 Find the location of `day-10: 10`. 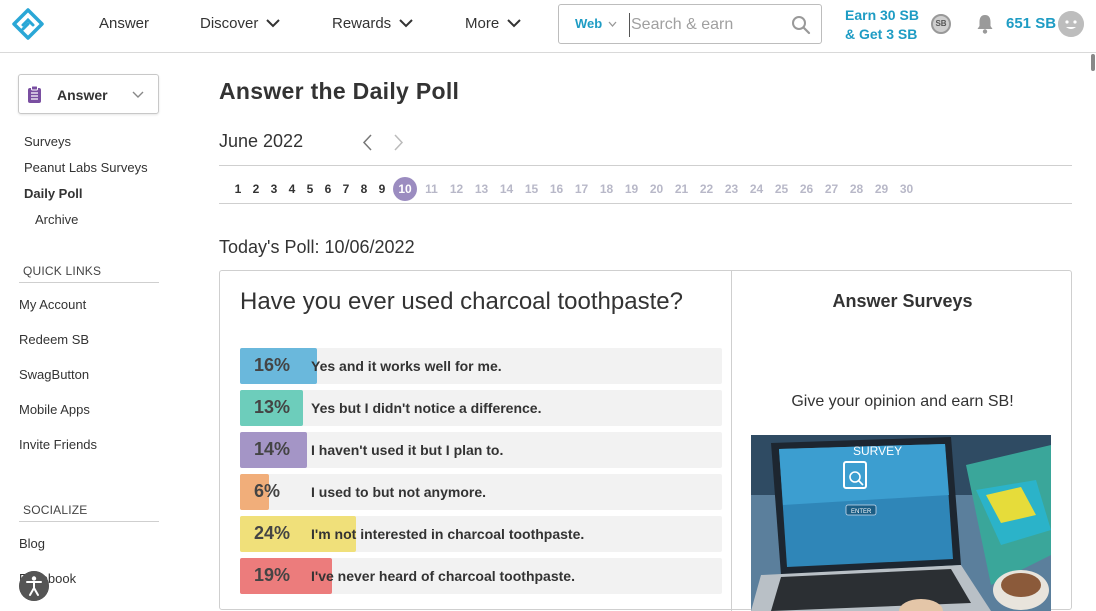

day-10: 10 is located at coordinates (405, 189).